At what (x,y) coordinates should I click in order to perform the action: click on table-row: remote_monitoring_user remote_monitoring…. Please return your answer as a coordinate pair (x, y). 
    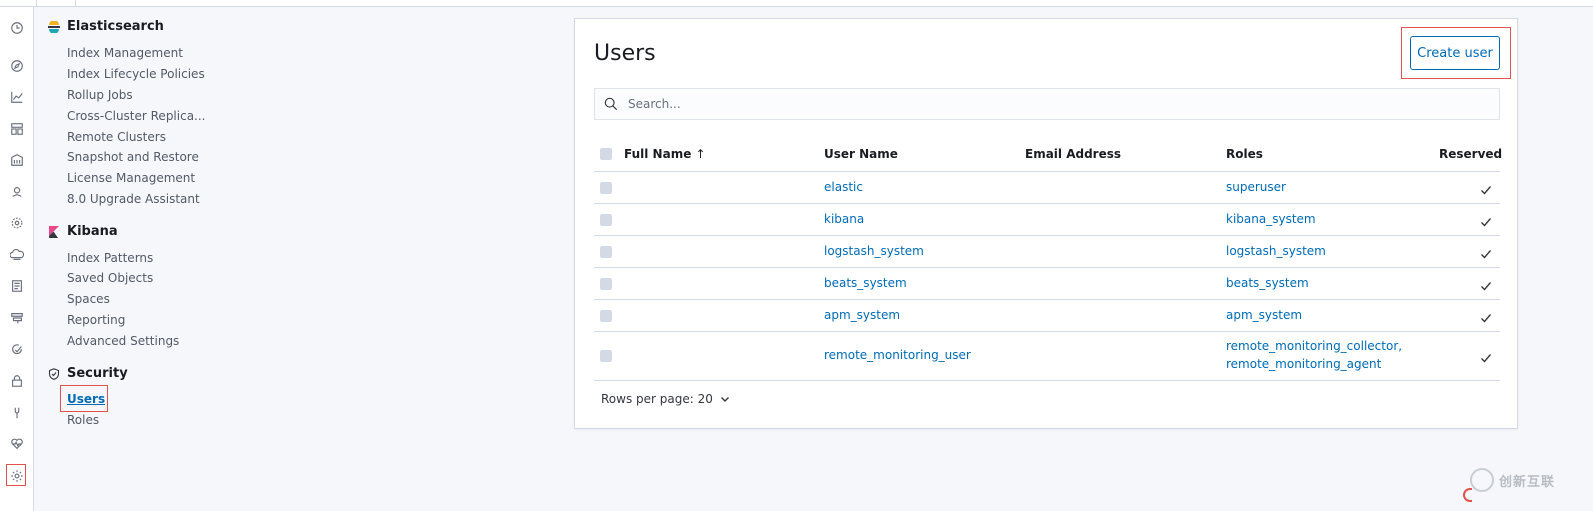
    Looking at the image, I should click on (1047, 356).